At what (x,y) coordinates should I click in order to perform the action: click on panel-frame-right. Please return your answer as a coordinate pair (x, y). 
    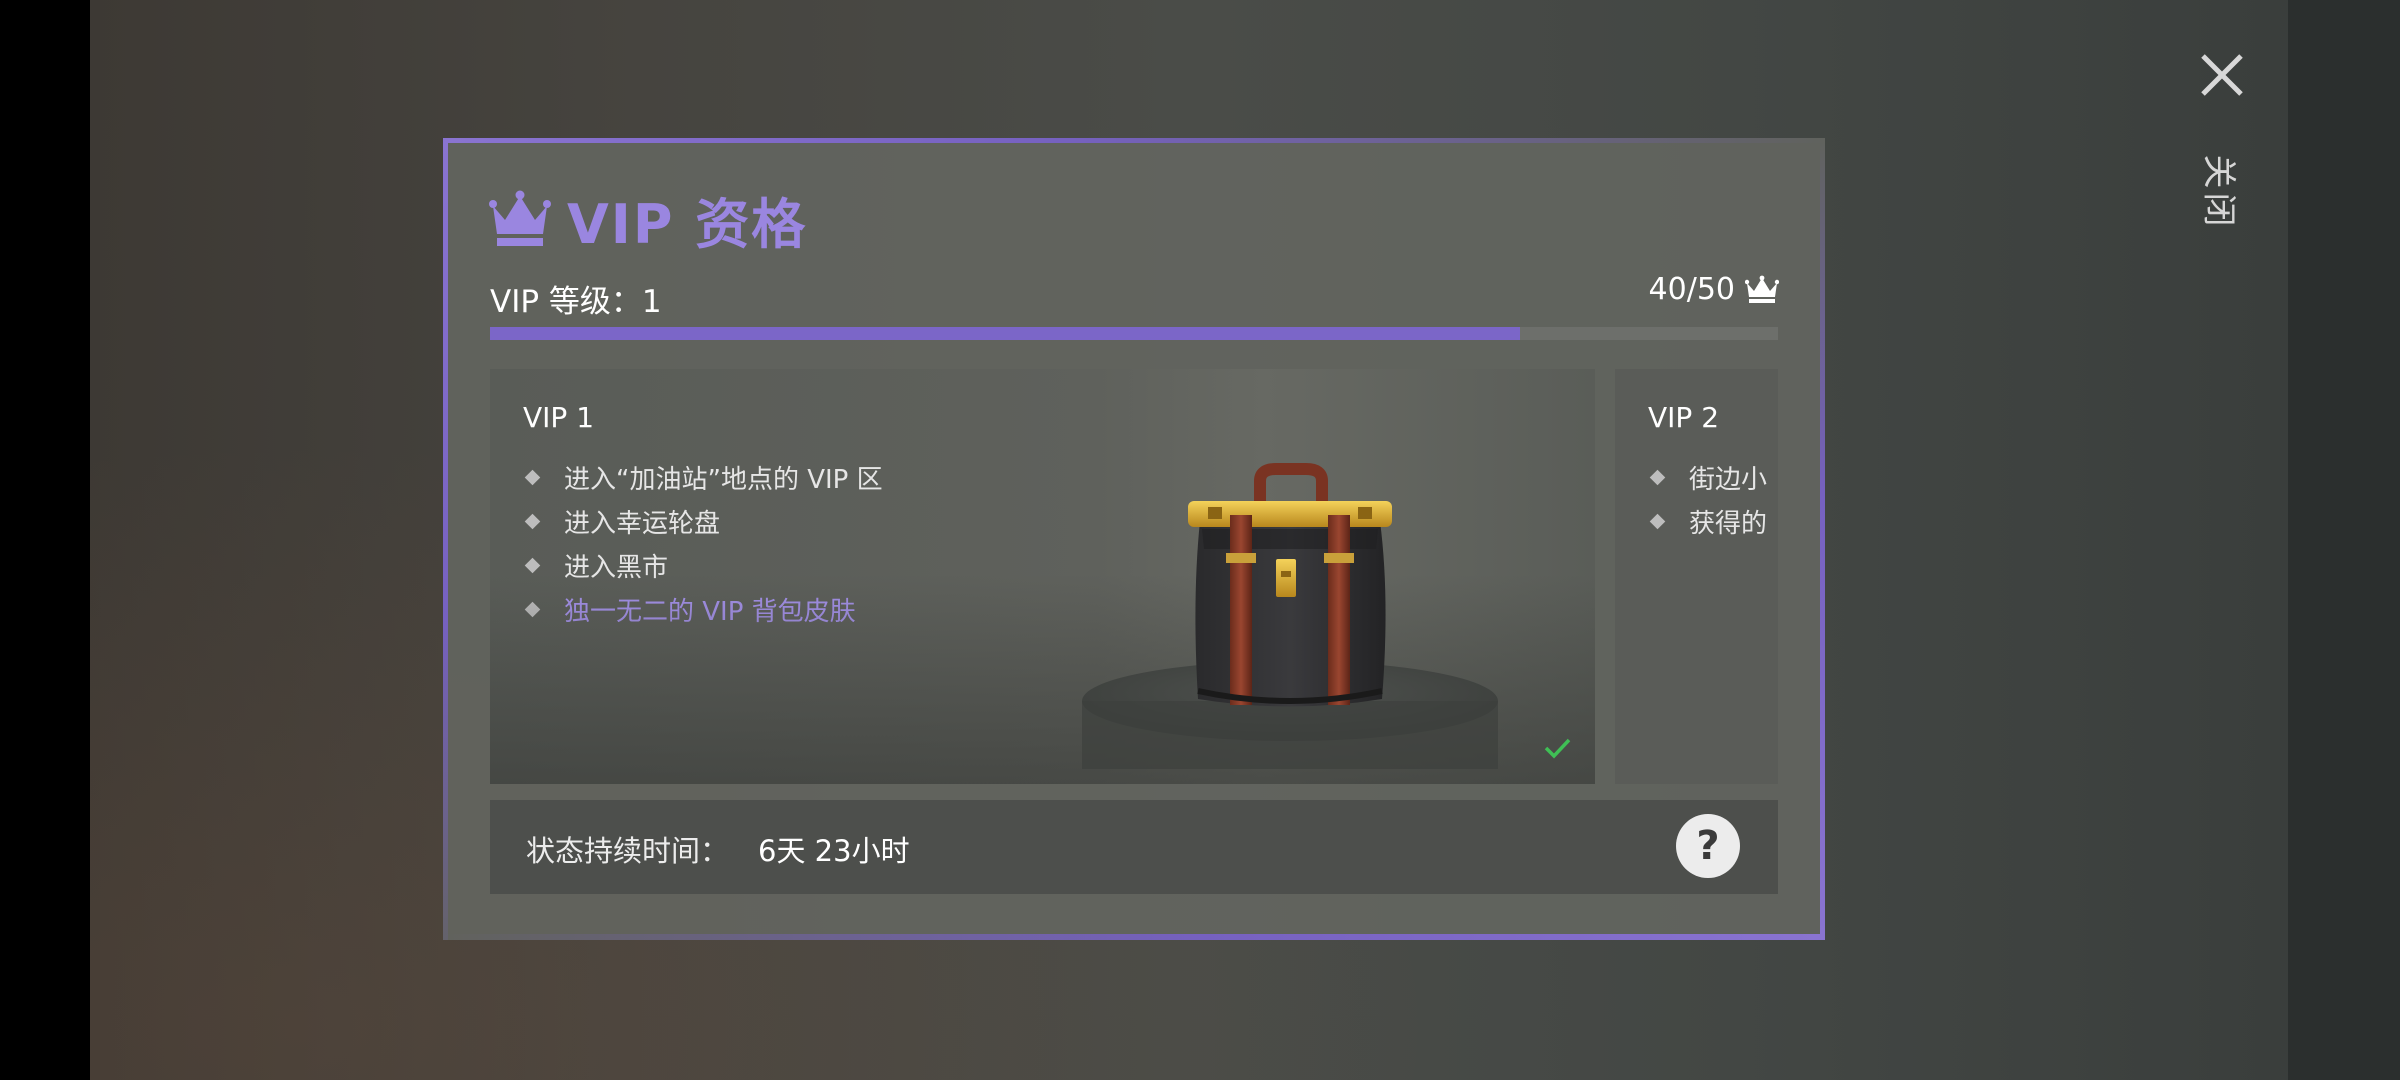
    Looking at the image, I should click on (1822, 539).